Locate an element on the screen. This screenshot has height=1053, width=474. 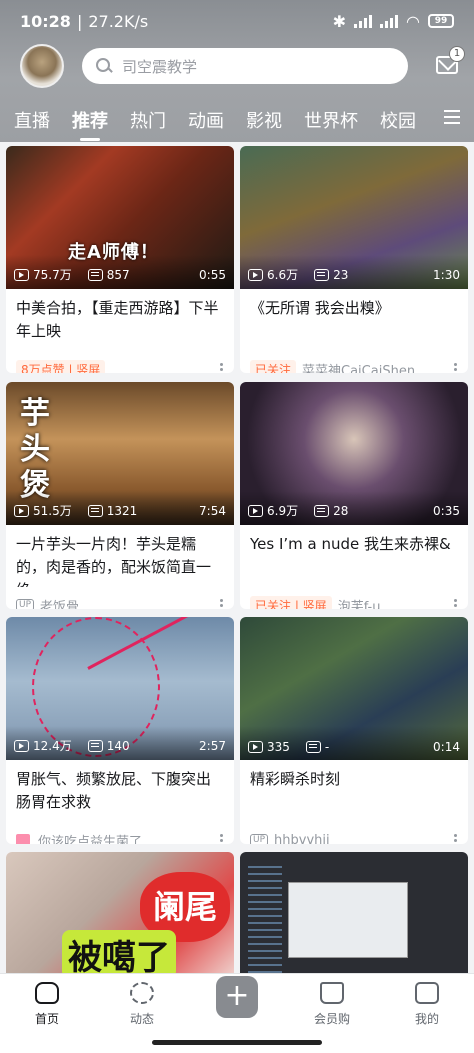
danmaku-count: 1321 is located at coordinates (122, 510).